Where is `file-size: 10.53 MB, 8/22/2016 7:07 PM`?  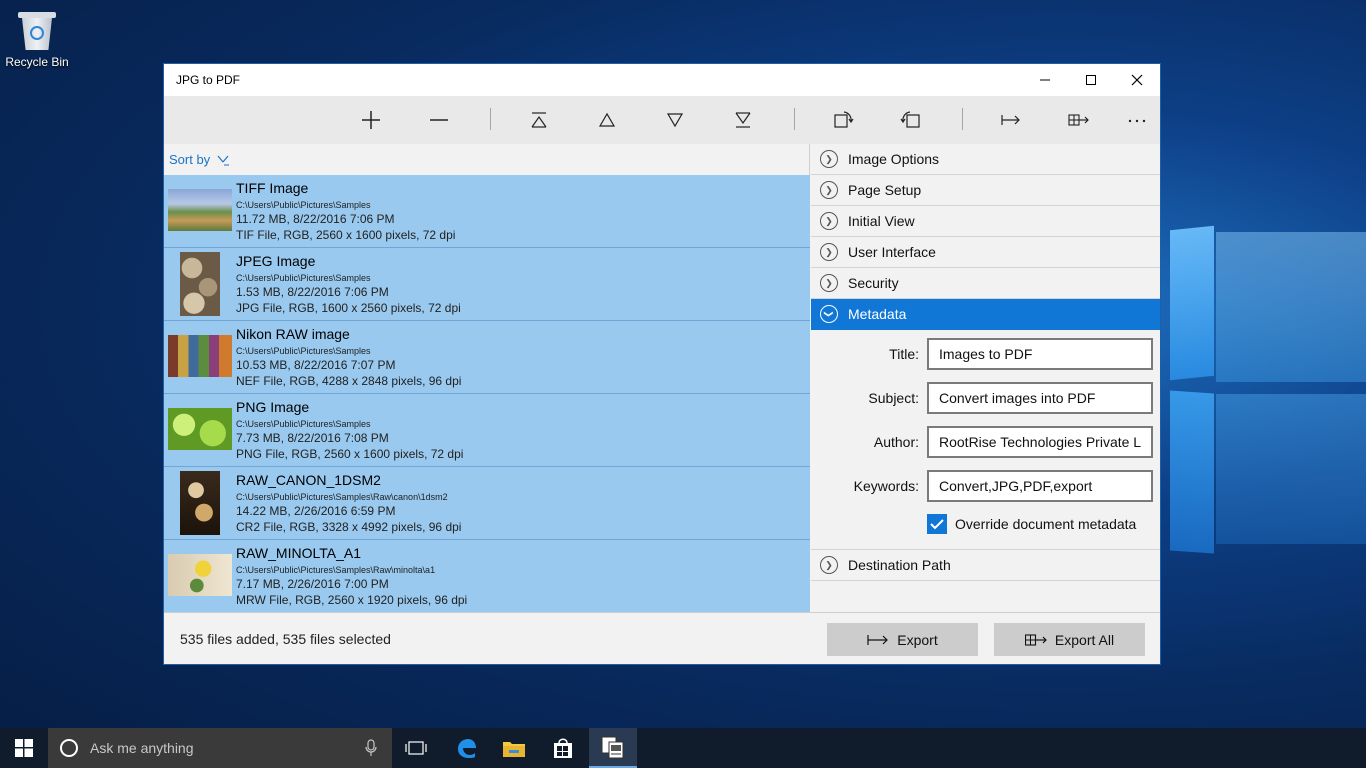
file-size: 10.53 MB, 8/22/2016 7:07 PM is located at coordinates (316, 365).